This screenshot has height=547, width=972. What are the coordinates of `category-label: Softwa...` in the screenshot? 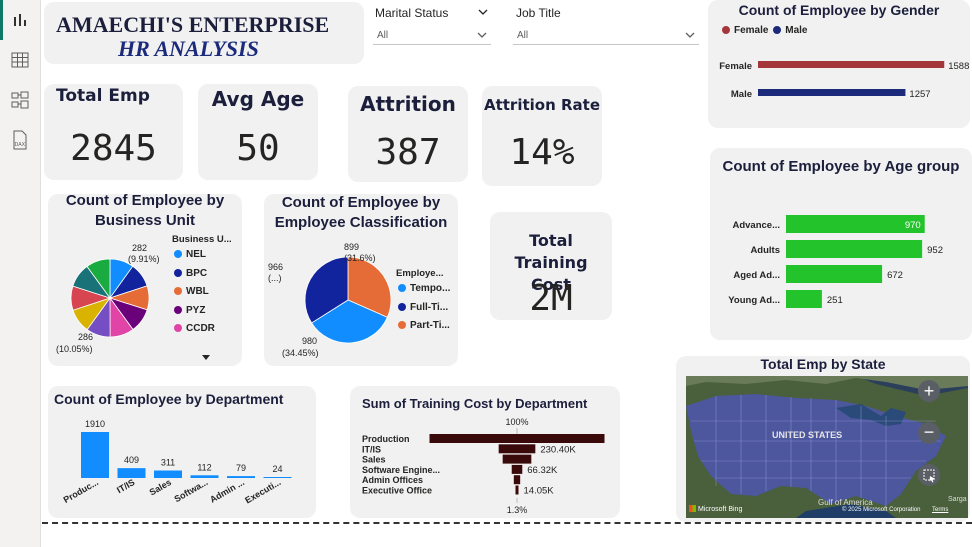 It's located at (190, 490).